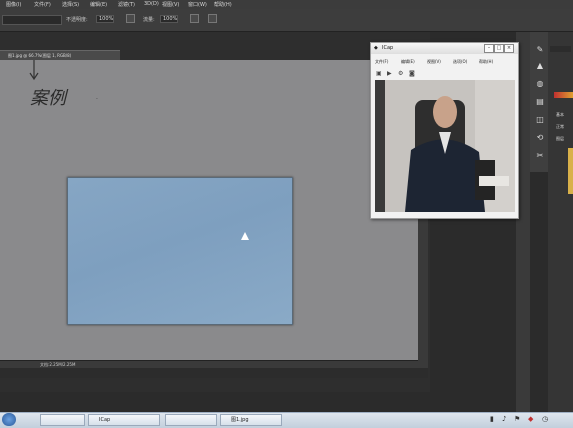  I want to click on brush-cursor-icon, so click(245, 236).